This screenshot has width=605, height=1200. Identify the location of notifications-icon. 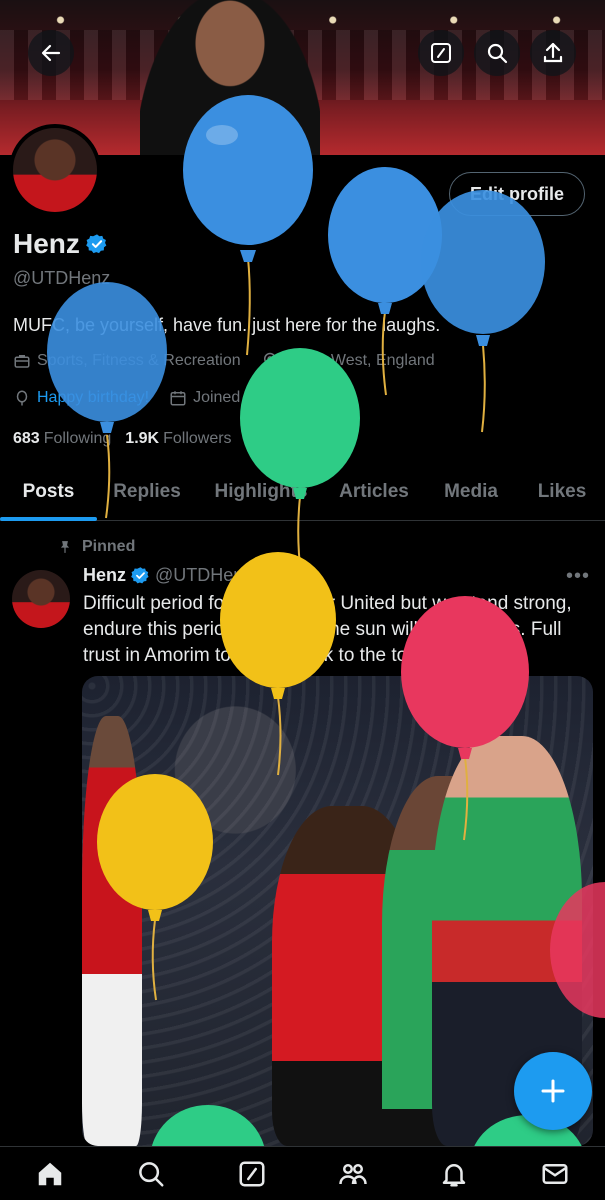
(453, 1174).